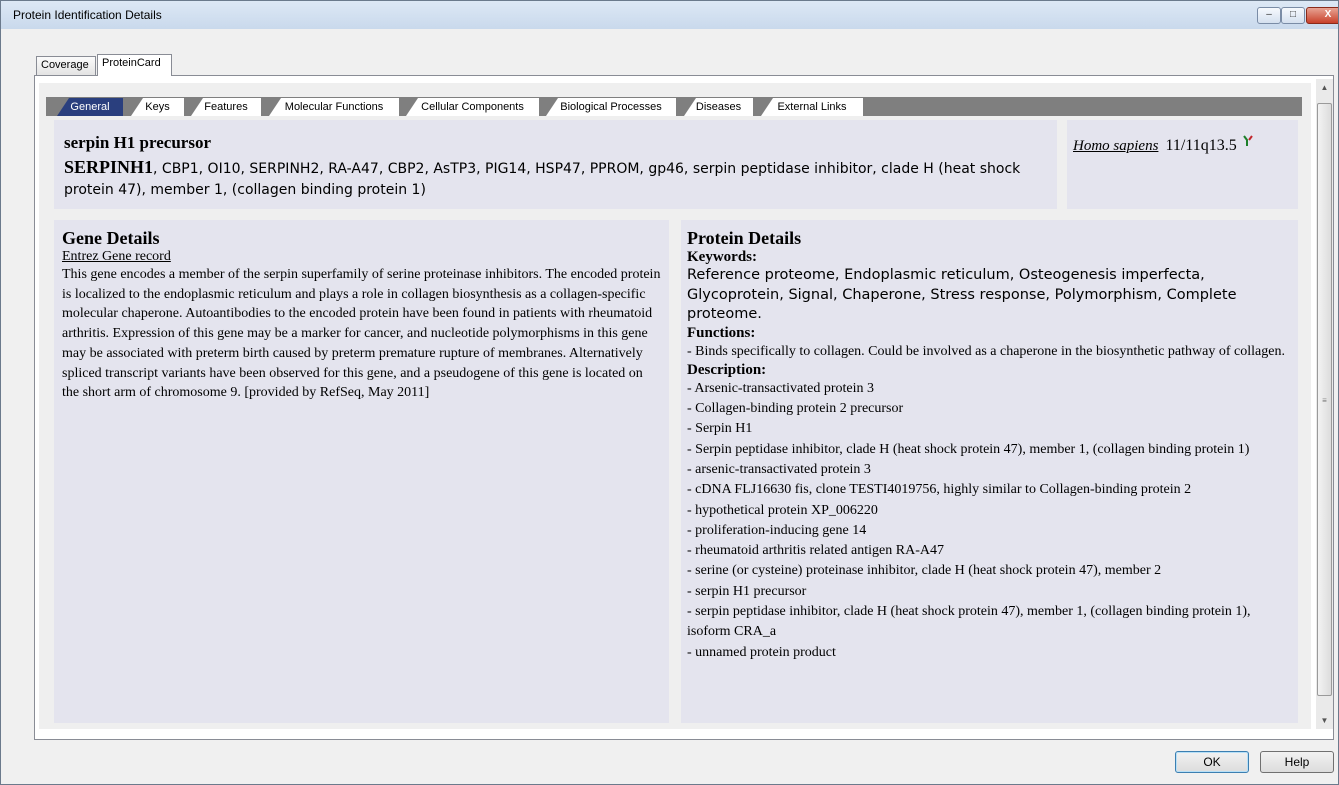  I want to click on close-icon: X, so click(1322, 15).